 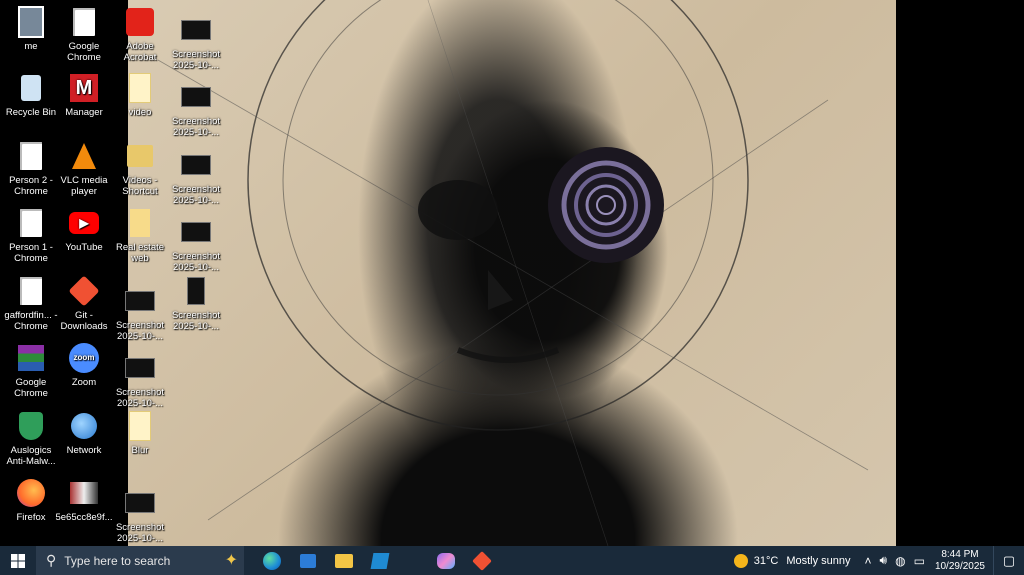 What do you see at coordinates (380, 560) in the screenshot?
I see `vscode-icon` at bounding box center [380, 560].